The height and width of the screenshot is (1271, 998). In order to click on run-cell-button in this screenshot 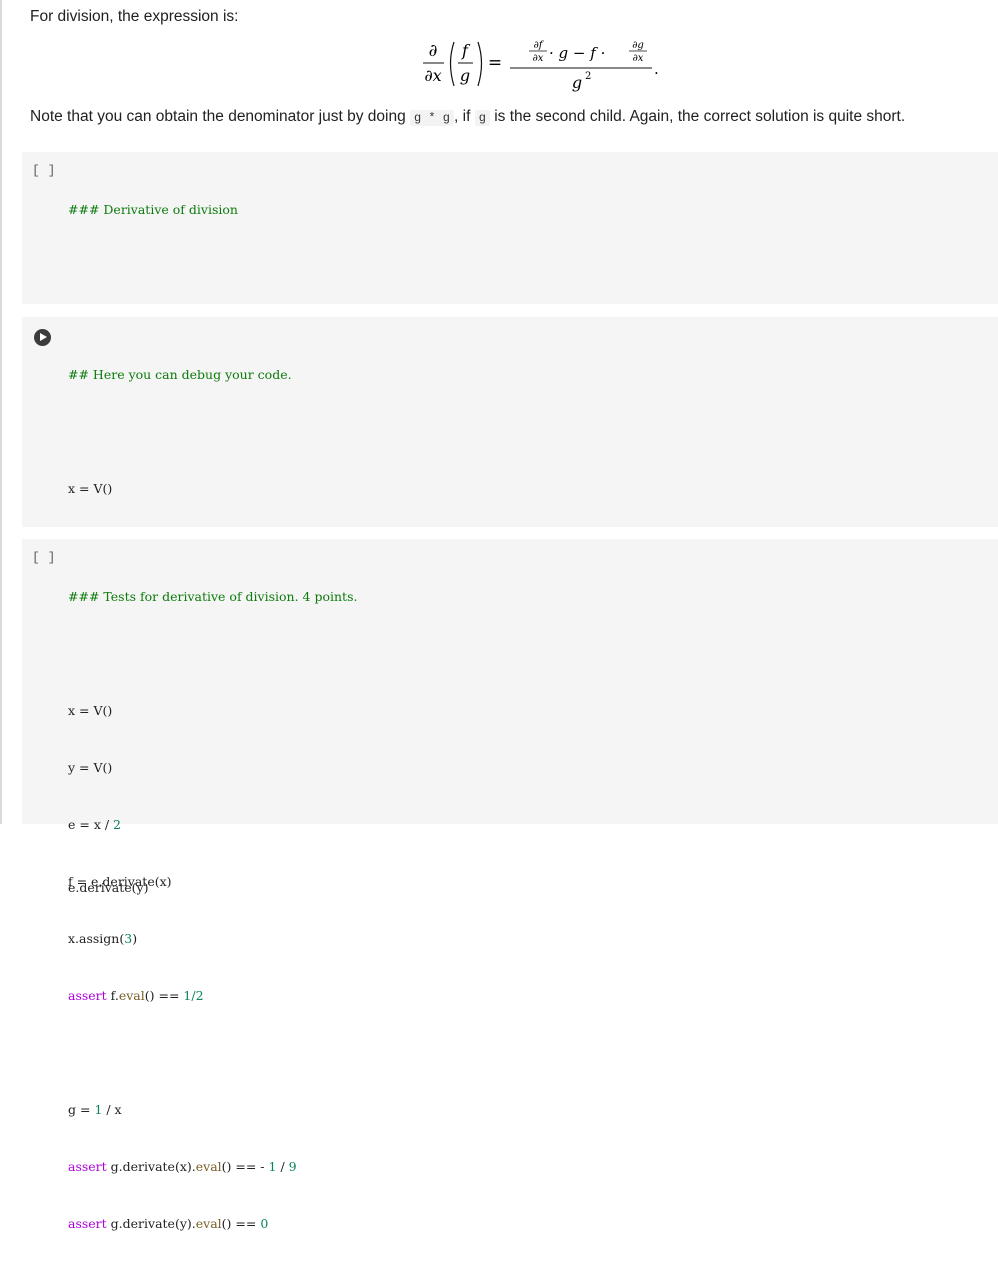, I will do `click(42, 337)`.